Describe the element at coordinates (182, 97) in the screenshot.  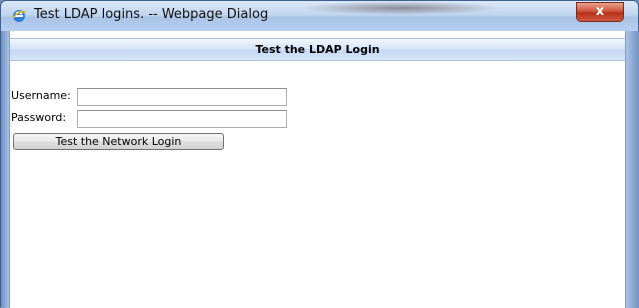
I see `username-field` at that location.